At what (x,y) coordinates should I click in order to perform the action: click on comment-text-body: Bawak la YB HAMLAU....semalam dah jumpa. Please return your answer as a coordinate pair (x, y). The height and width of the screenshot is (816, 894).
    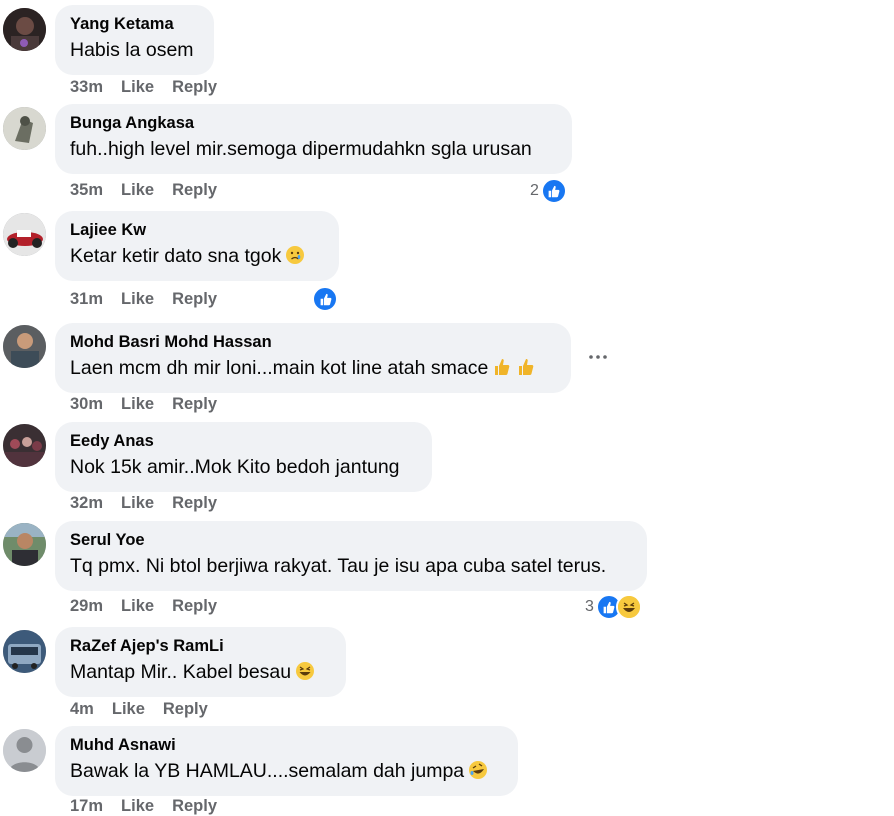
    Looking at the image, I should click on (267, 771).